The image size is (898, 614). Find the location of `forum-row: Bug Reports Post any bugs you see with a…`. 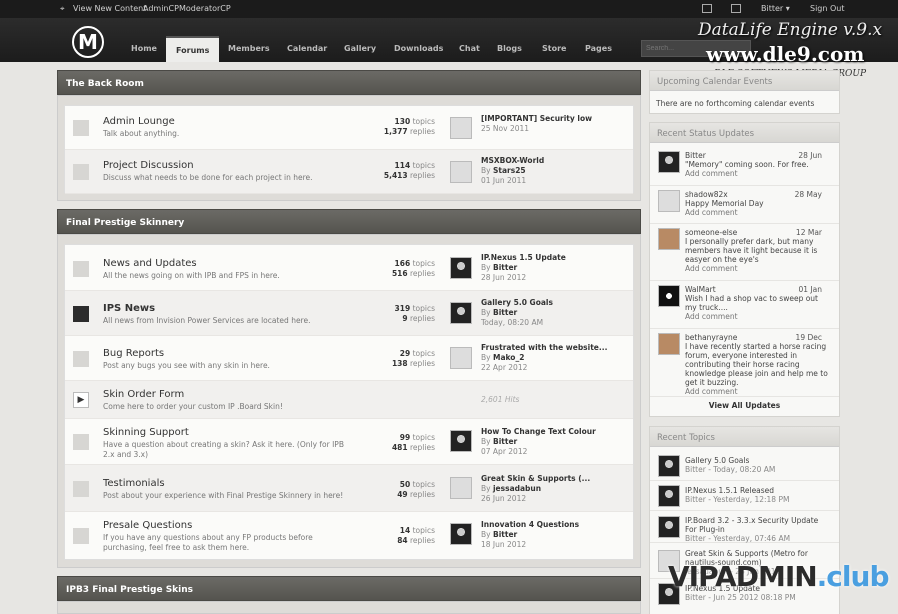

forum-row: Bug Reports Post any bugs you see with a… is located at coordinates (349, 358).